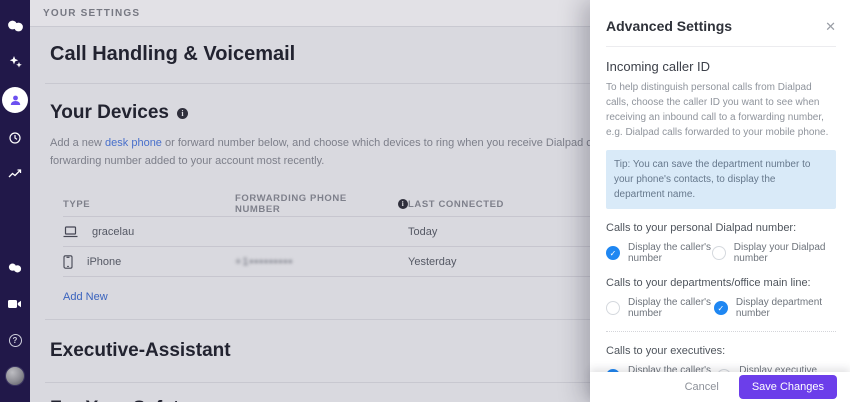 This screenshot has height=402, width=850. I want to click on mobile-phone-icon, so click(68, 262).